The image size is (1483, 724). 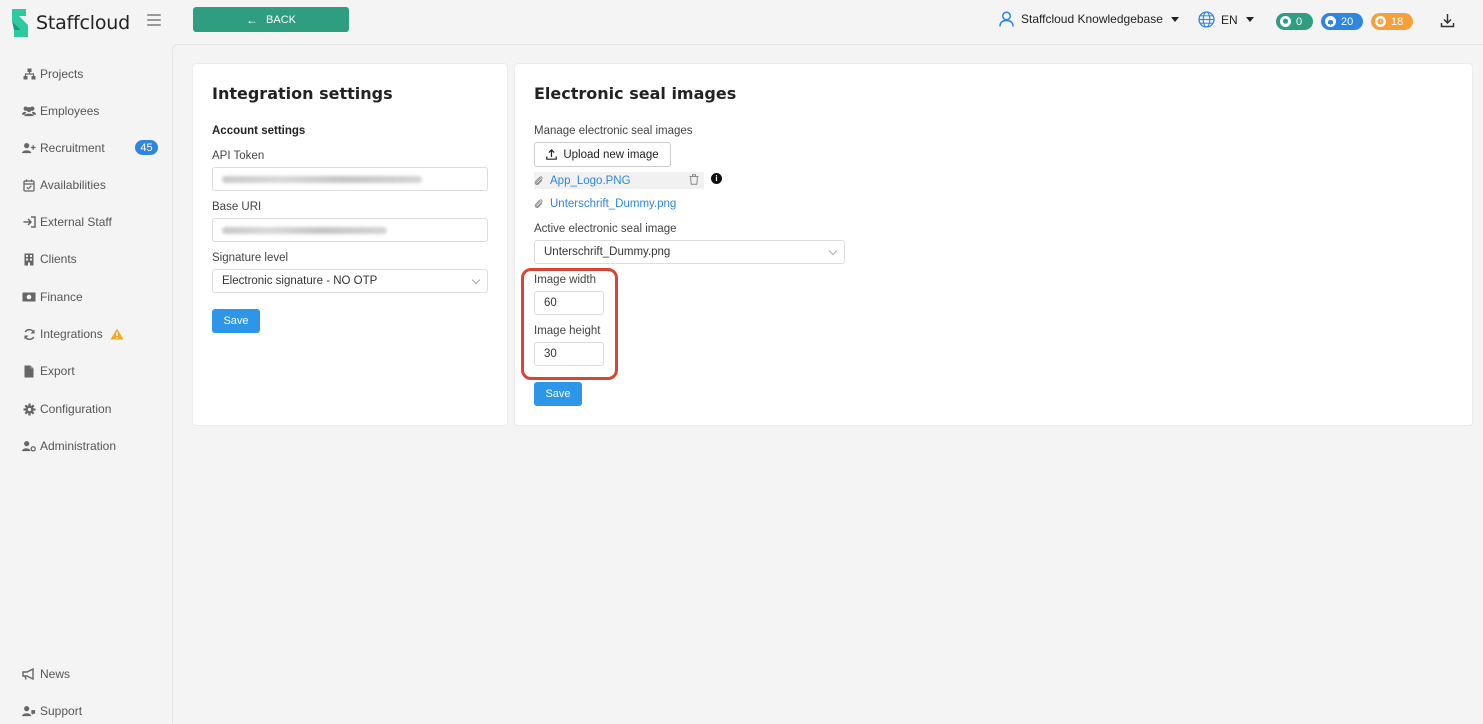 I want to click on sidebar-item-label: Administration, so click(x=78, y=446).